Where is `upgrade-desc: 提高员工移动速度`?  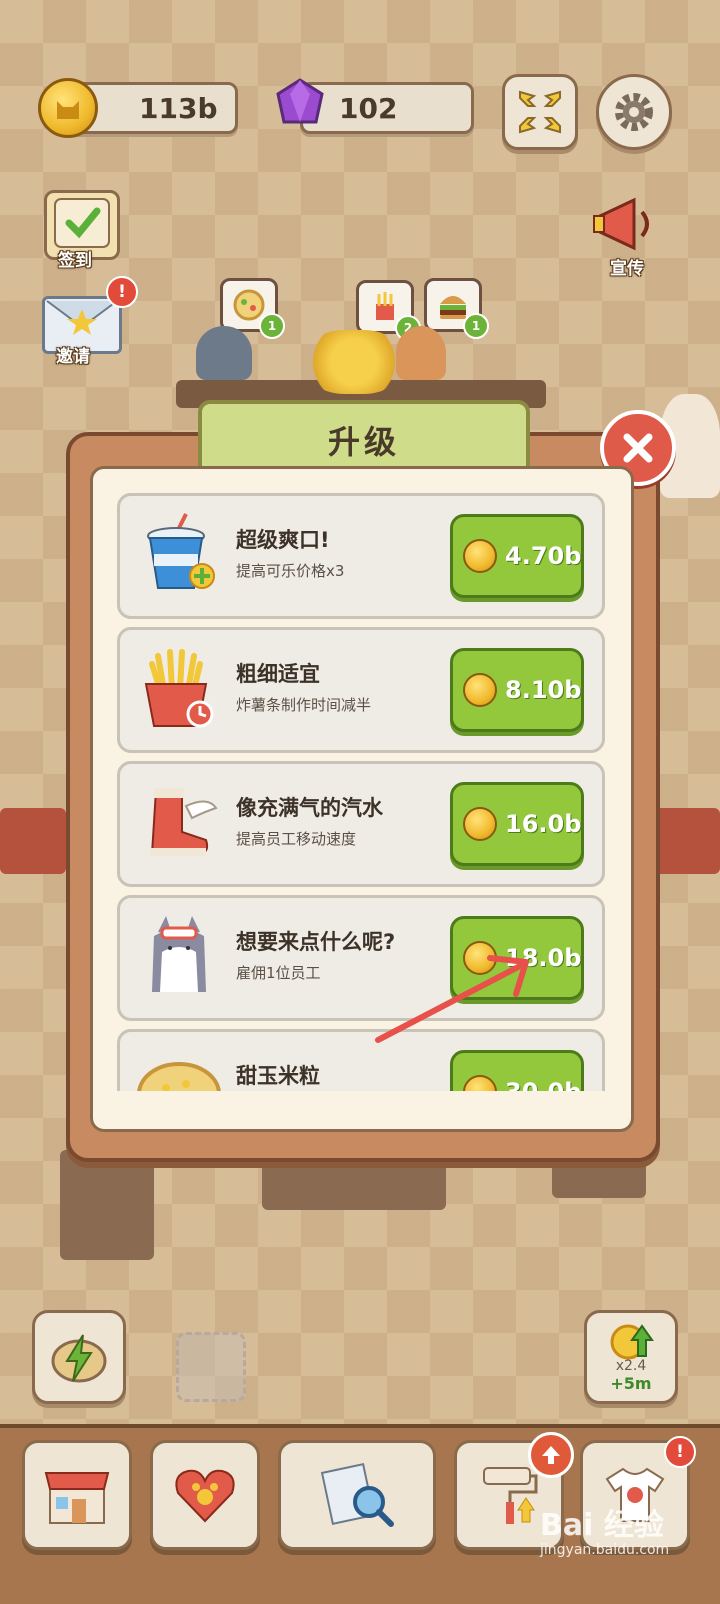
upgrade-desc: 提高员工移动速度 is located at coordinates (296, 839).